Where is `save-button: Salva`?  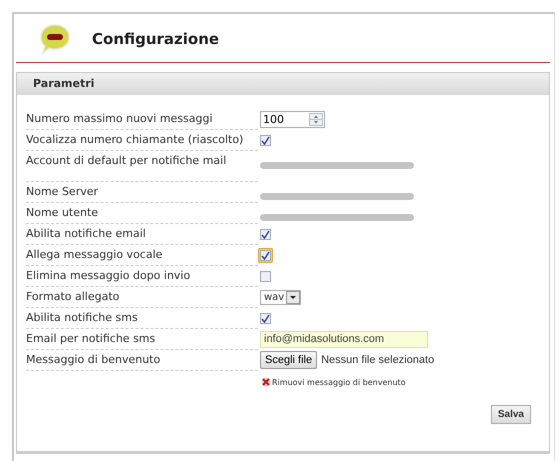
save-button: Salva is located at coordinates (510, 414).